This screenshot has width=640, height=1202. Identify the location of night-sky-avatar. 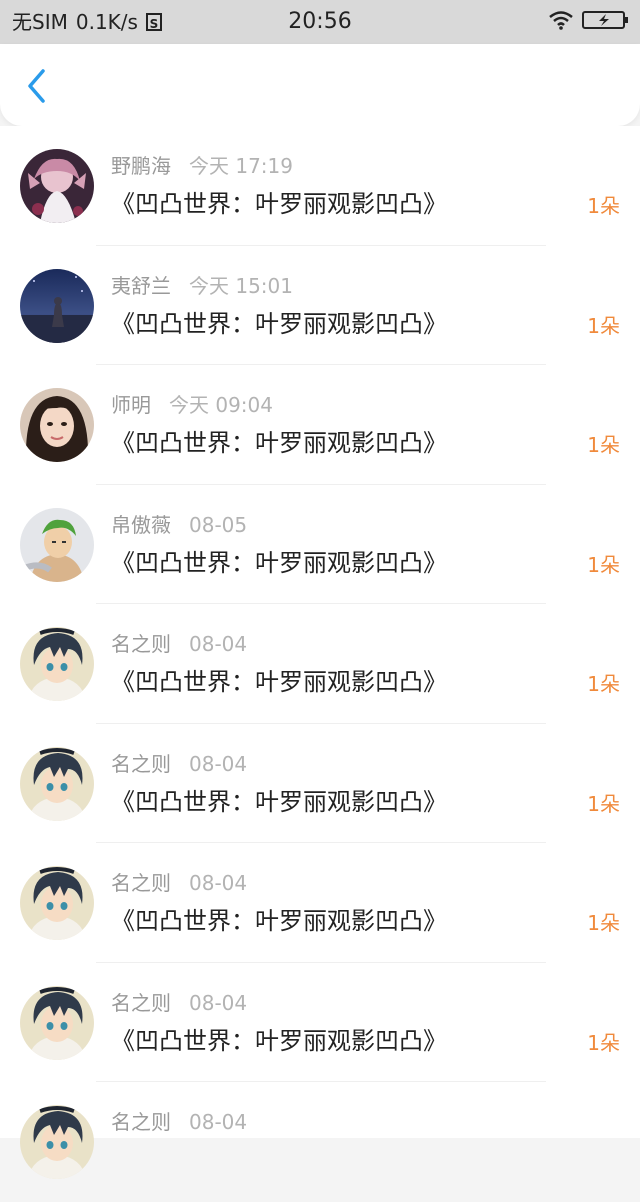
(57, 305).